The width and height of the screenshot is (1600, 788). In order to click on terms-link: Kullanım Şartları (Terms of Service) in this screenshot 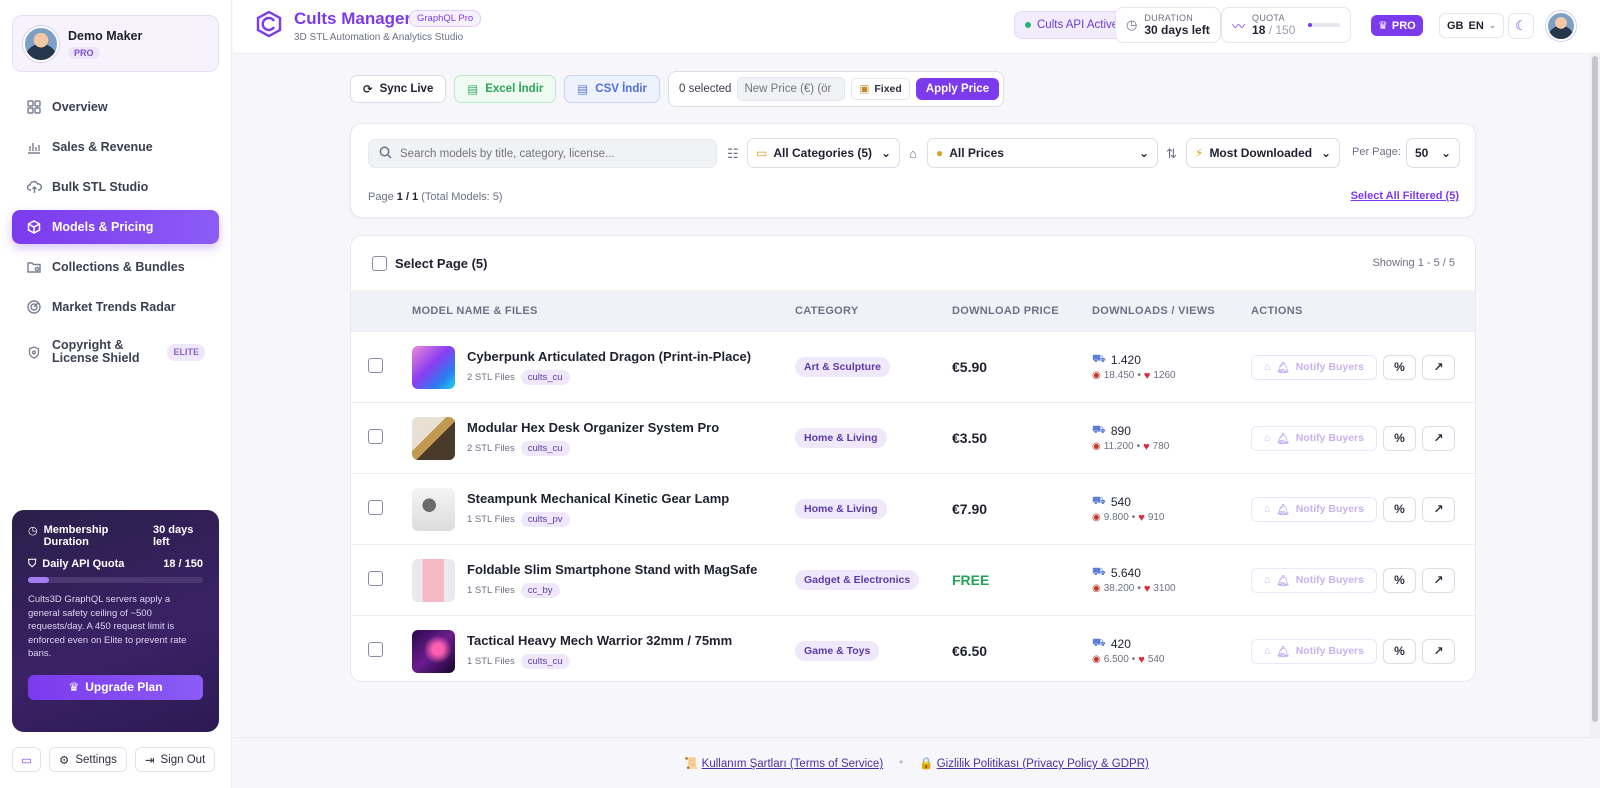, I will do `click(793, 764)`.